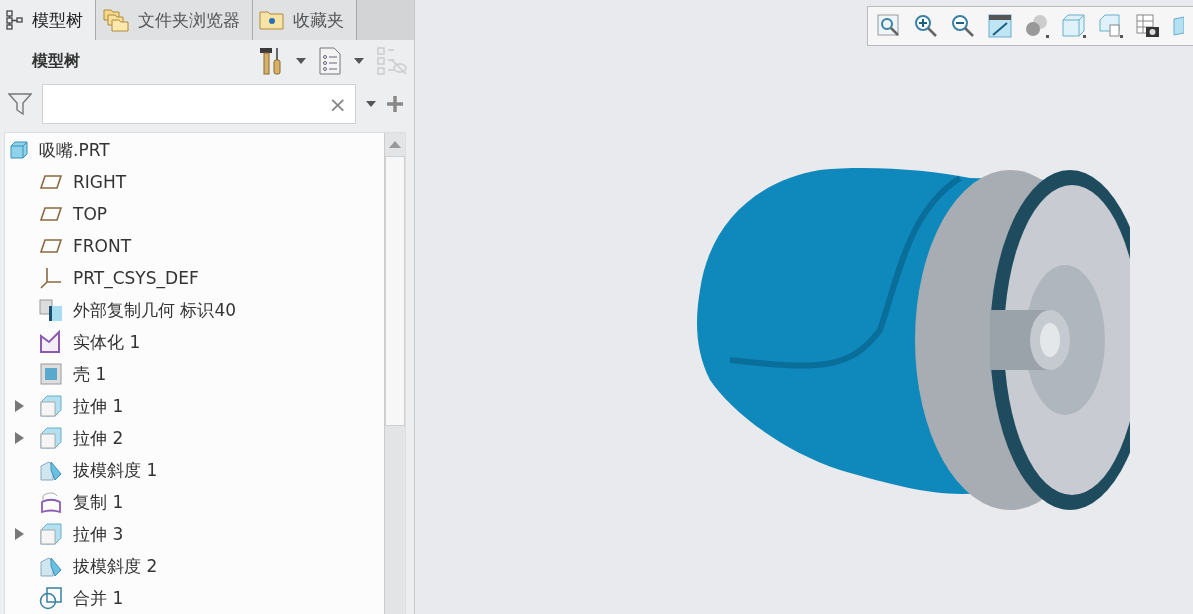  What do you see at coordinates (51, 598) in the screenshot?
I see `merge-icon` at bounding box center [51, 598].